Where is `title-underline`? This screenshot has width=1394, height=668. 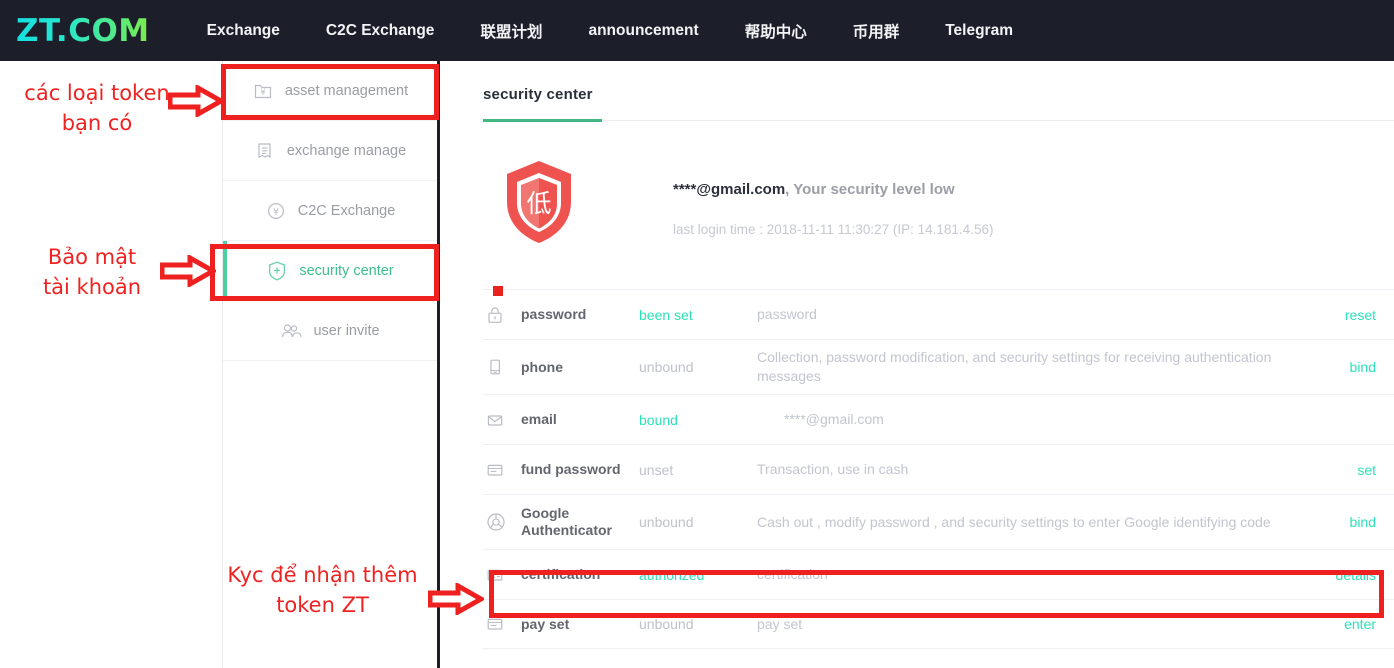 title-underline is located at coordinates (542, 120).